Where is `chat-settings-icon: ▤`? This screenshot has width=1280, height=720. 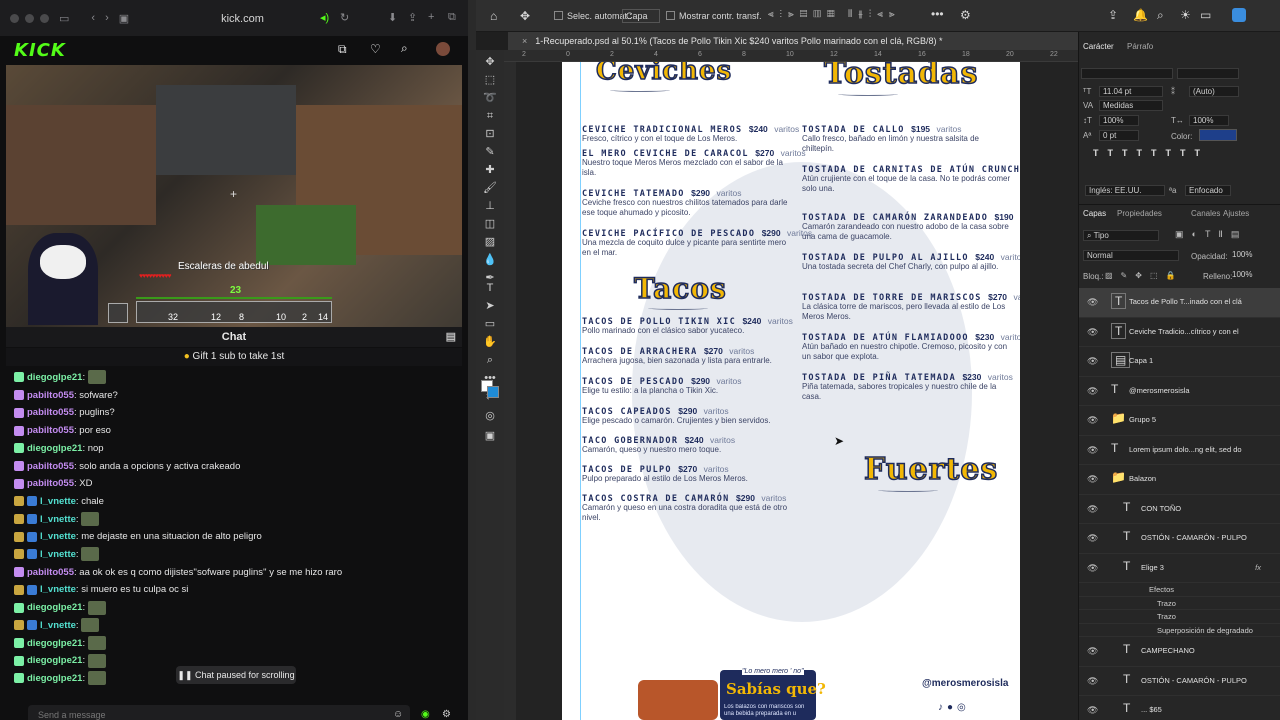 chat-settings-icon: ▤ is located at coordinates (451, 337).